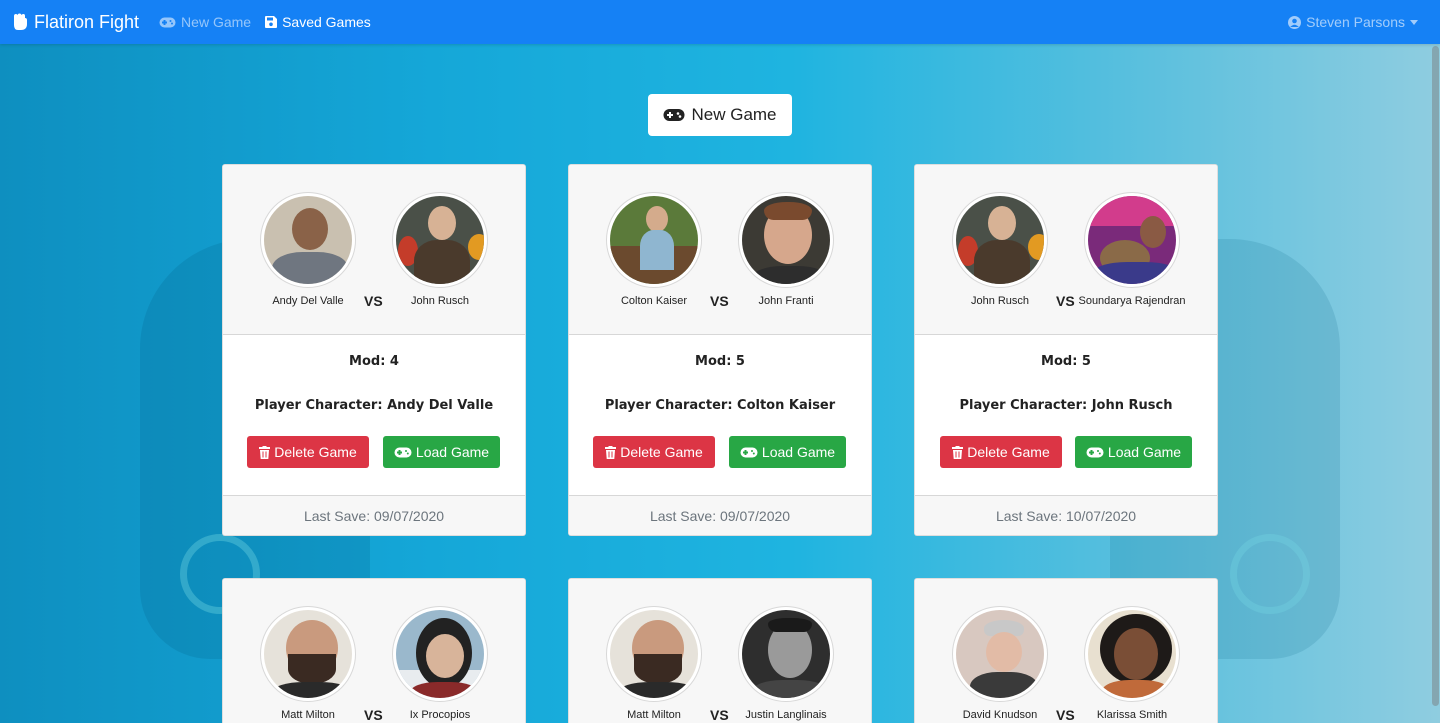  I want to click on caret-down-icon, so click(1414, 22).